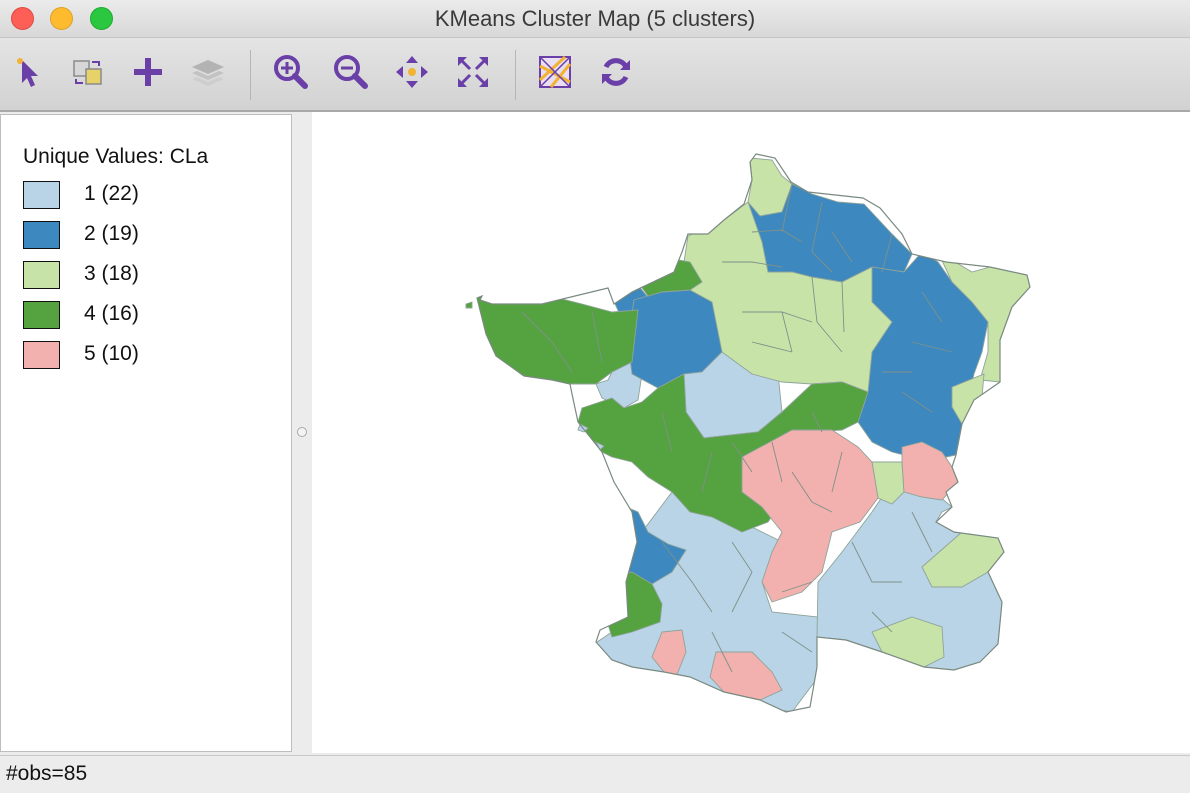 The height and width of the screenshot is (793, 1190). I want to click on splitter-handle, so click(302, 432).